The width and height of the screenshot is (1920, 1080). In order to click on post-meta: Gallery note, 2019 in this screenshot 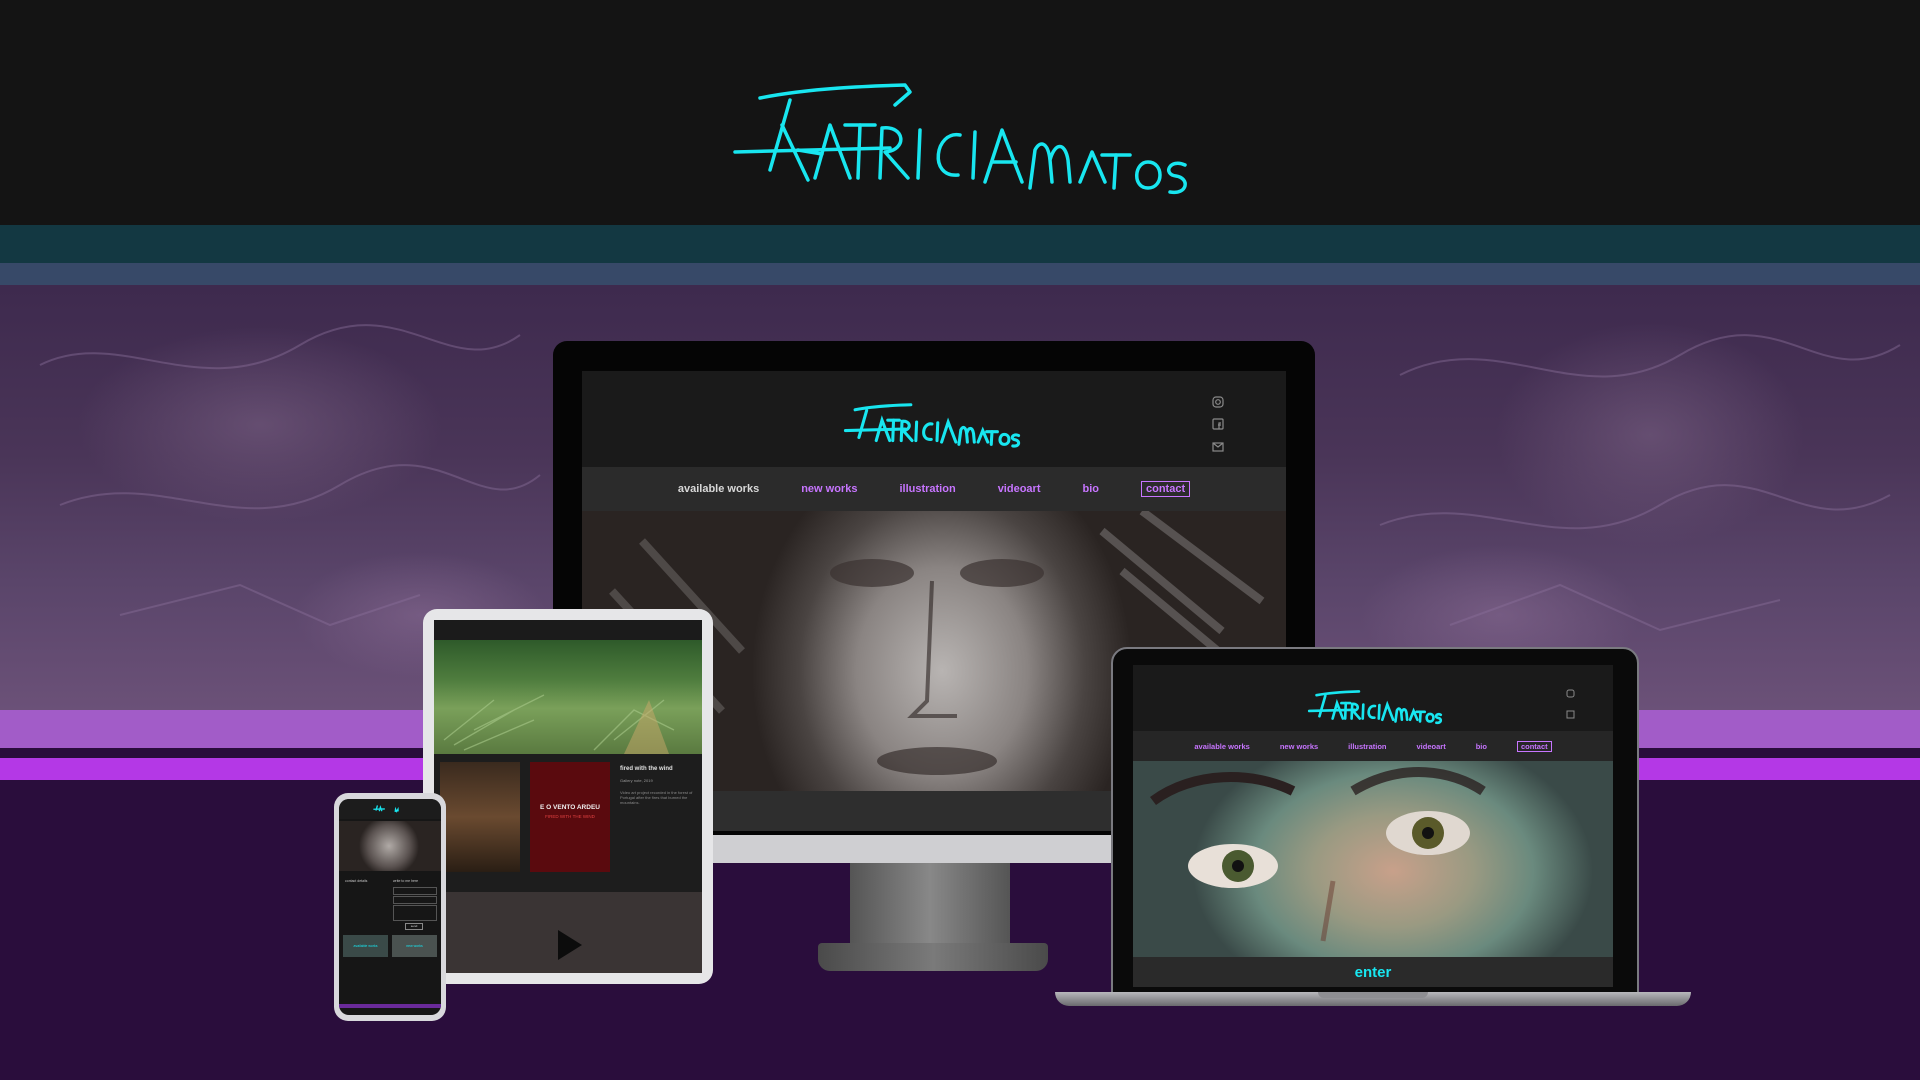, I will do `click(636, 780)`.